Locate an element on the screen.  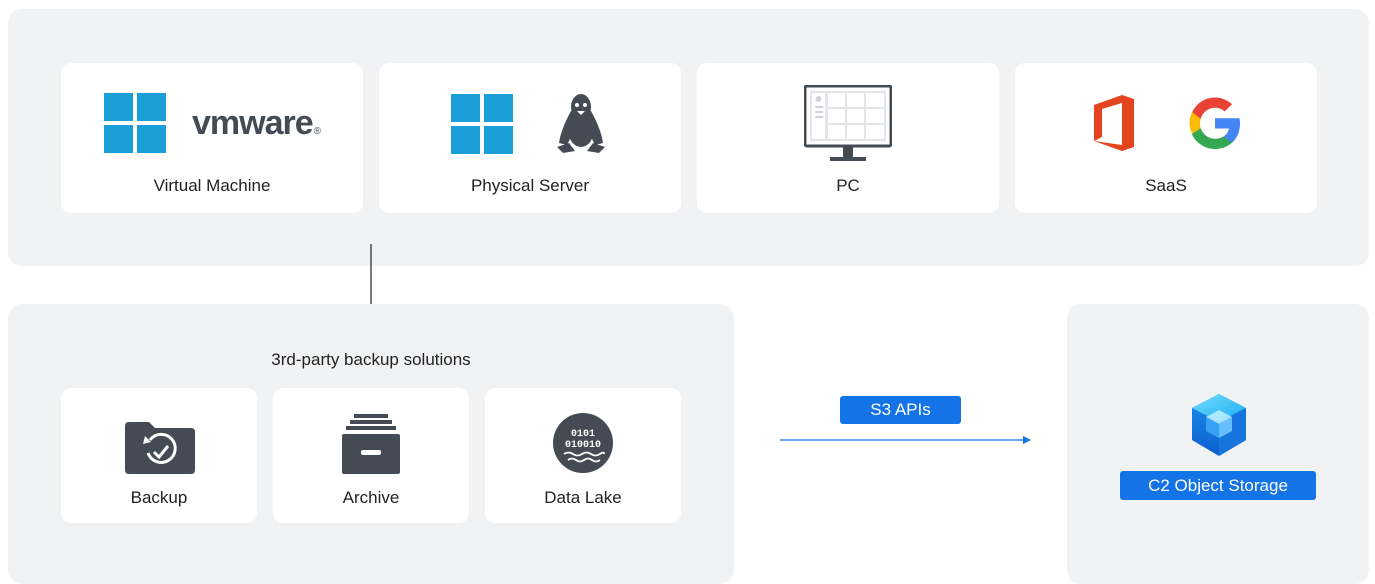
data-lake-label: Data Lake is located at coordinates (583, 497).